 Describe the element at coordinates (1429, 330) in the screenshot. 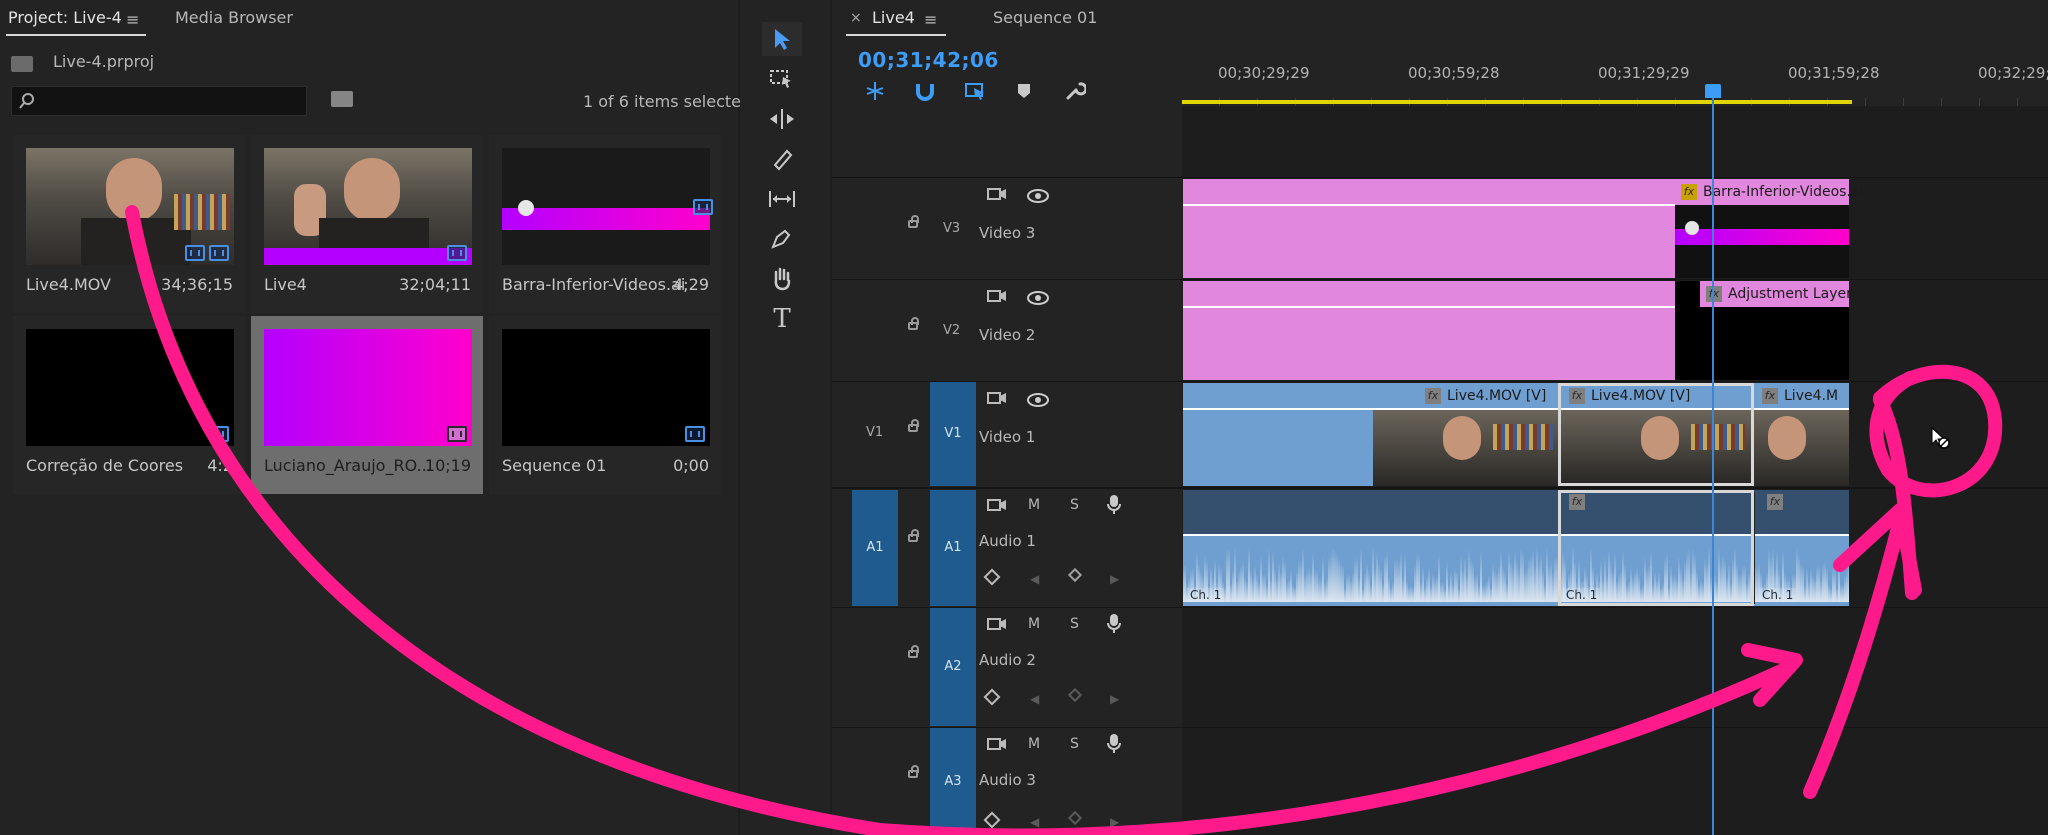

I see `clip-color-matte-v2` at that location.